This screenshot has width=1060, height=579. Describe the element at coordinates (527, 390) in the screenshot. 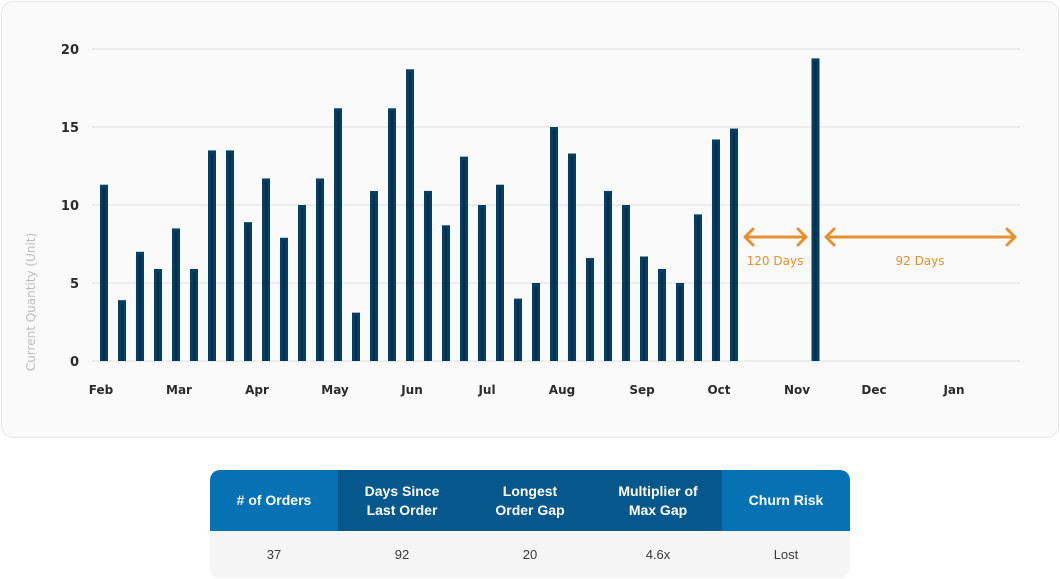

I see `x-axis-ticks: Feb Mar Apr May Jun Jul Aug Sep Oct Nov Dec Jan` at that location.